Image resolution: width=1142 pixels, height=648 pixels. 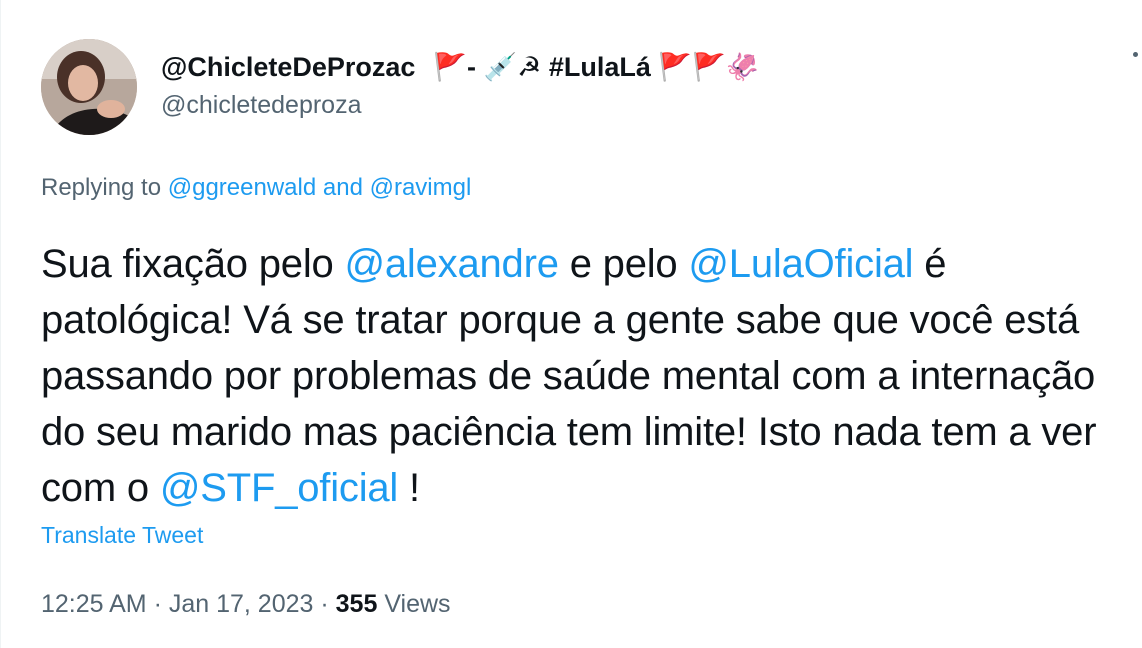 What do you see at coordinates (288, 67) in the screenshot?
I see `author-display-name: @ChicleteDeProzac` at bounding box center [288, 67].